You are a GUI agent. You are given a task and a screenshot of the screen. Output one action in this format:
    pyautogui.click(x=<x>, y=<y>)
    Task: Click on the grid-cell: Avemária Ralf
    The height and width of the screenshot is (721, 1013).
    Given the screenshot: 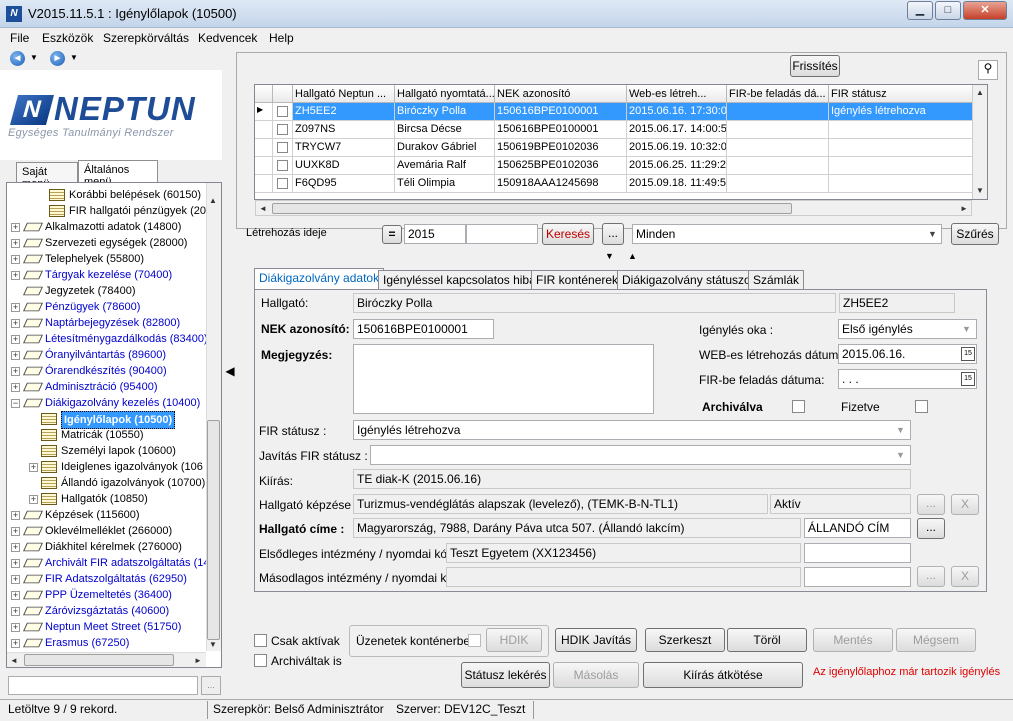 What is the action you would take?
    pyautogui.click(x=445, y=166)
    